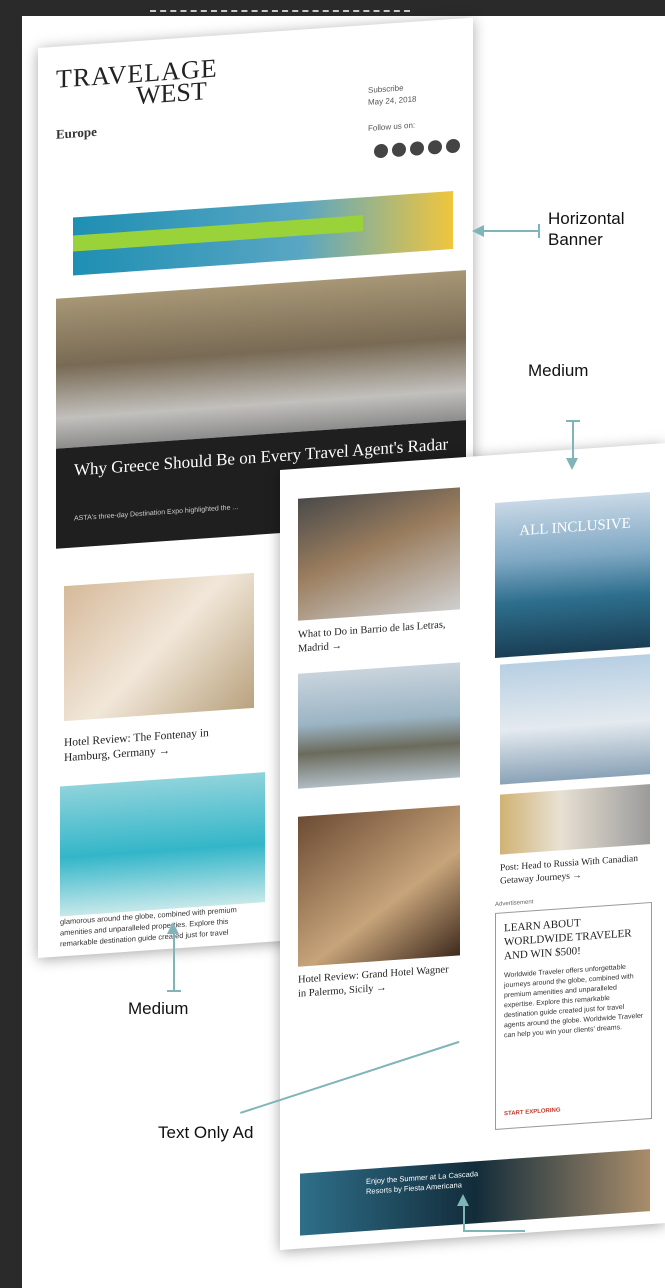  Describe the element at coordinates (435, 147) in the screenshot. I see `instagram-icon` at that location.